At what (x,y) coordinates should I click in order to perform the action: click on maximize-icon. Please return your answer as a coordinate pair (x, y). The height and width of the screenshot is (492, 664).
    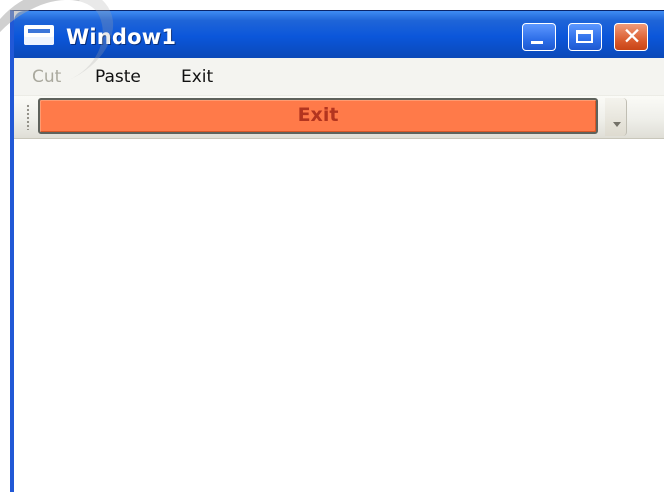
    Looking at the image, I should click on (584, 36).